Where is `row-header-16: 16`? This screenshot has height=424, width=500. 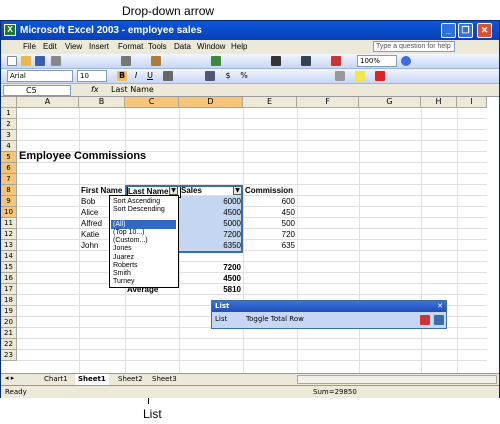
row-header-16: 16 is located at coordinates (9, 278).